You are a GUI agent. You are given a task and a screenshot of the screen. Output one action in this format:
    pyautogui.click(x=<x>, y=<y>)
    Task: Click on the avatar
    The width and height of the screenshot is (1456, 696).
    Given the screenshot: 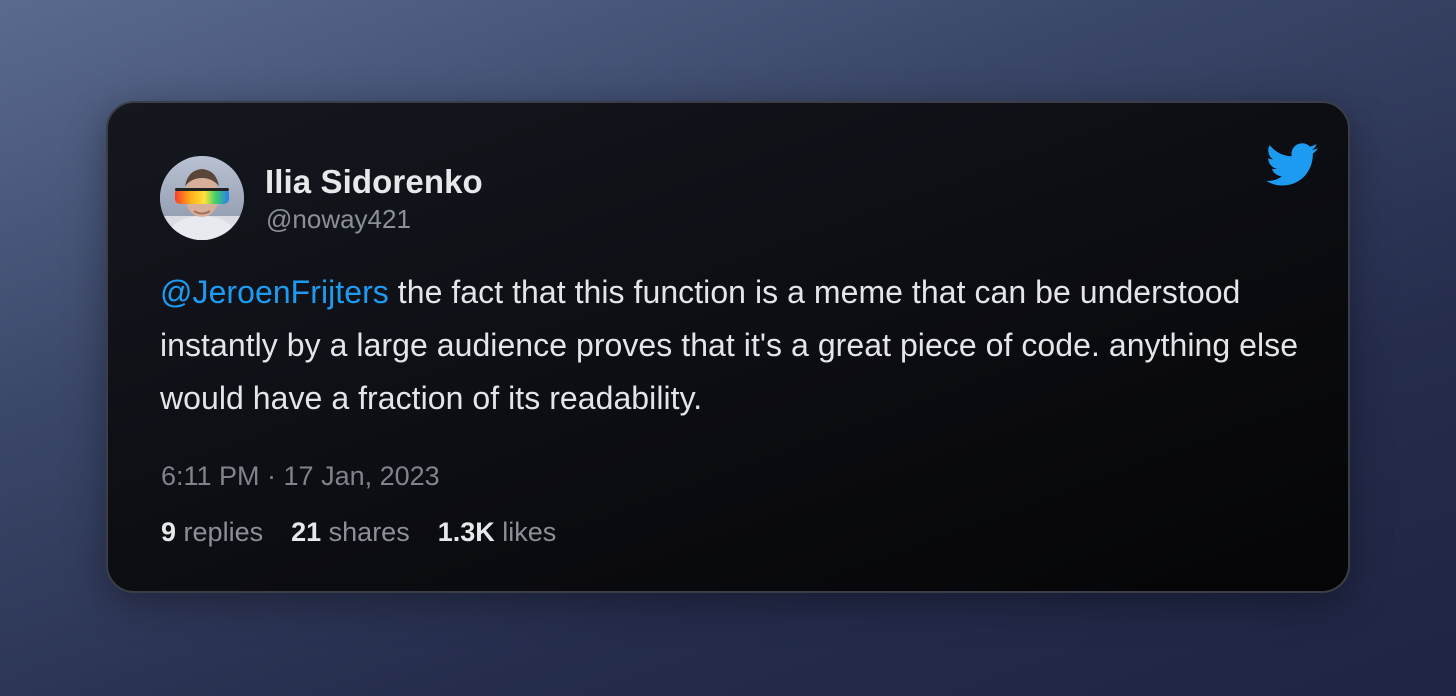 What is the action you would take?
    pyautogui.click(x=202, y=198)
    